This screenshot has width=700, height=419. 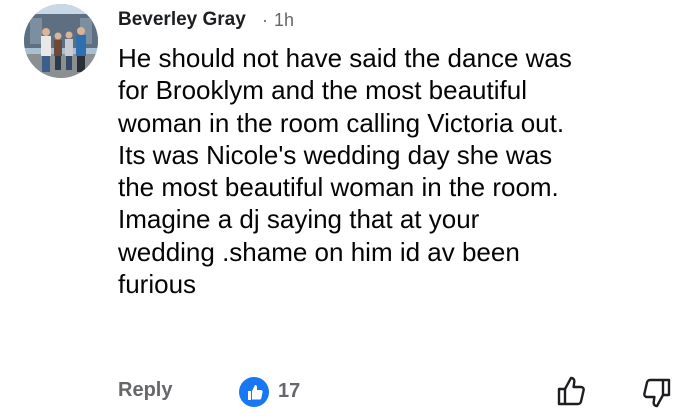 I want to click on thumbs-up-icon, so click(x=571, y=391).